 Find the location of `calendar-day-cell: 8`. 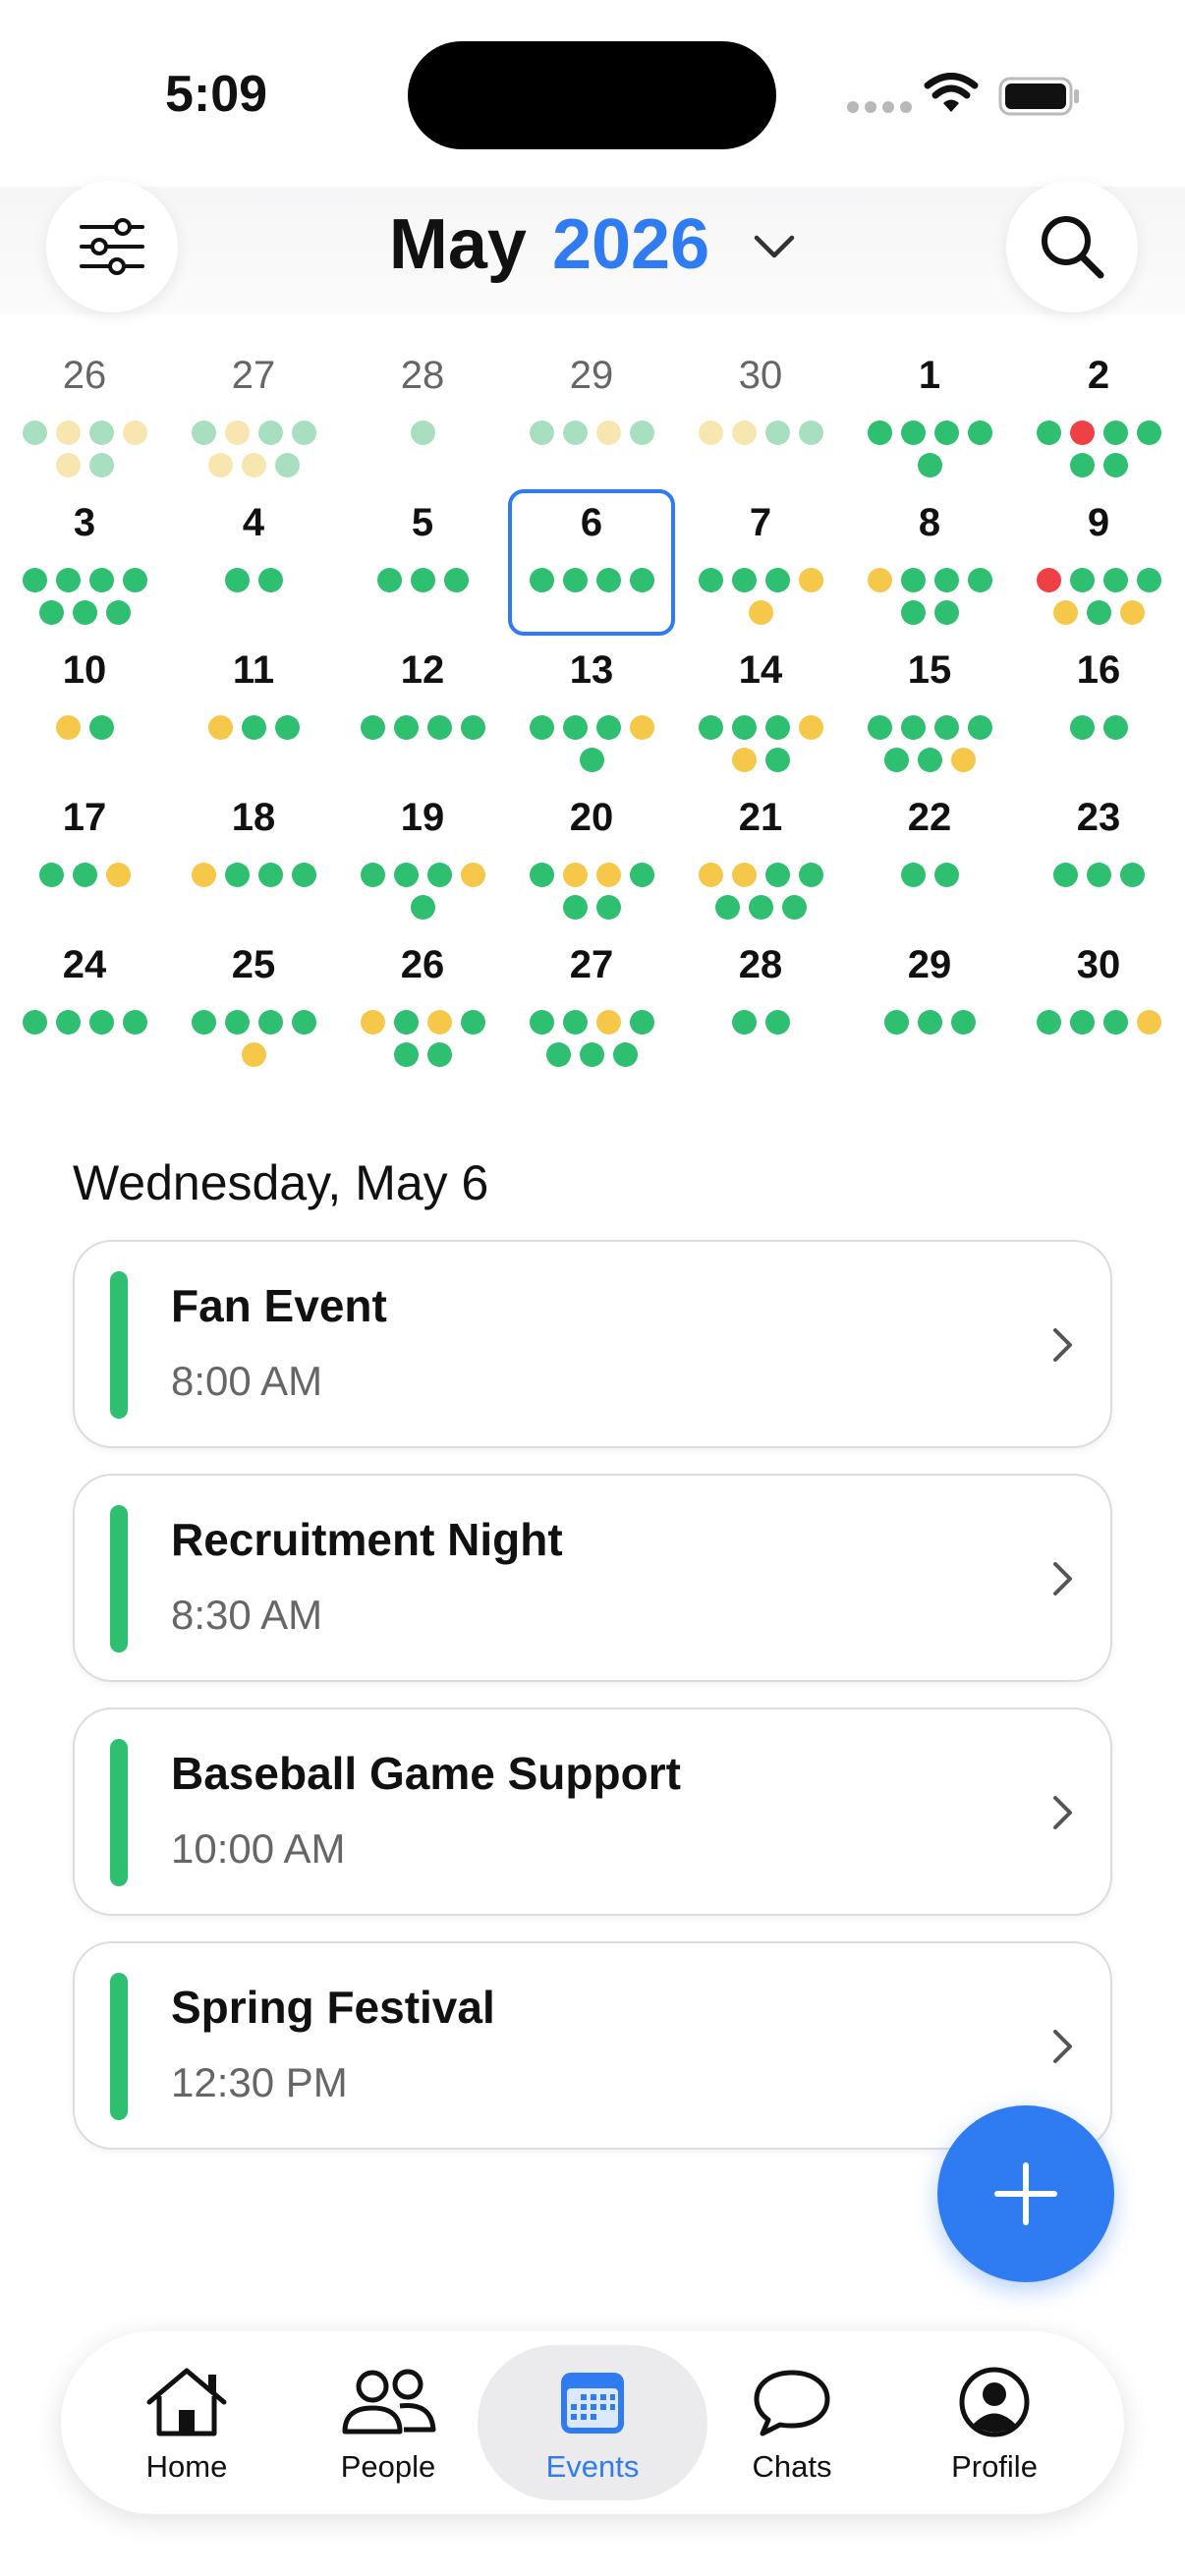

calendar-day-cell: 8 is located at coordinates (930, 574).